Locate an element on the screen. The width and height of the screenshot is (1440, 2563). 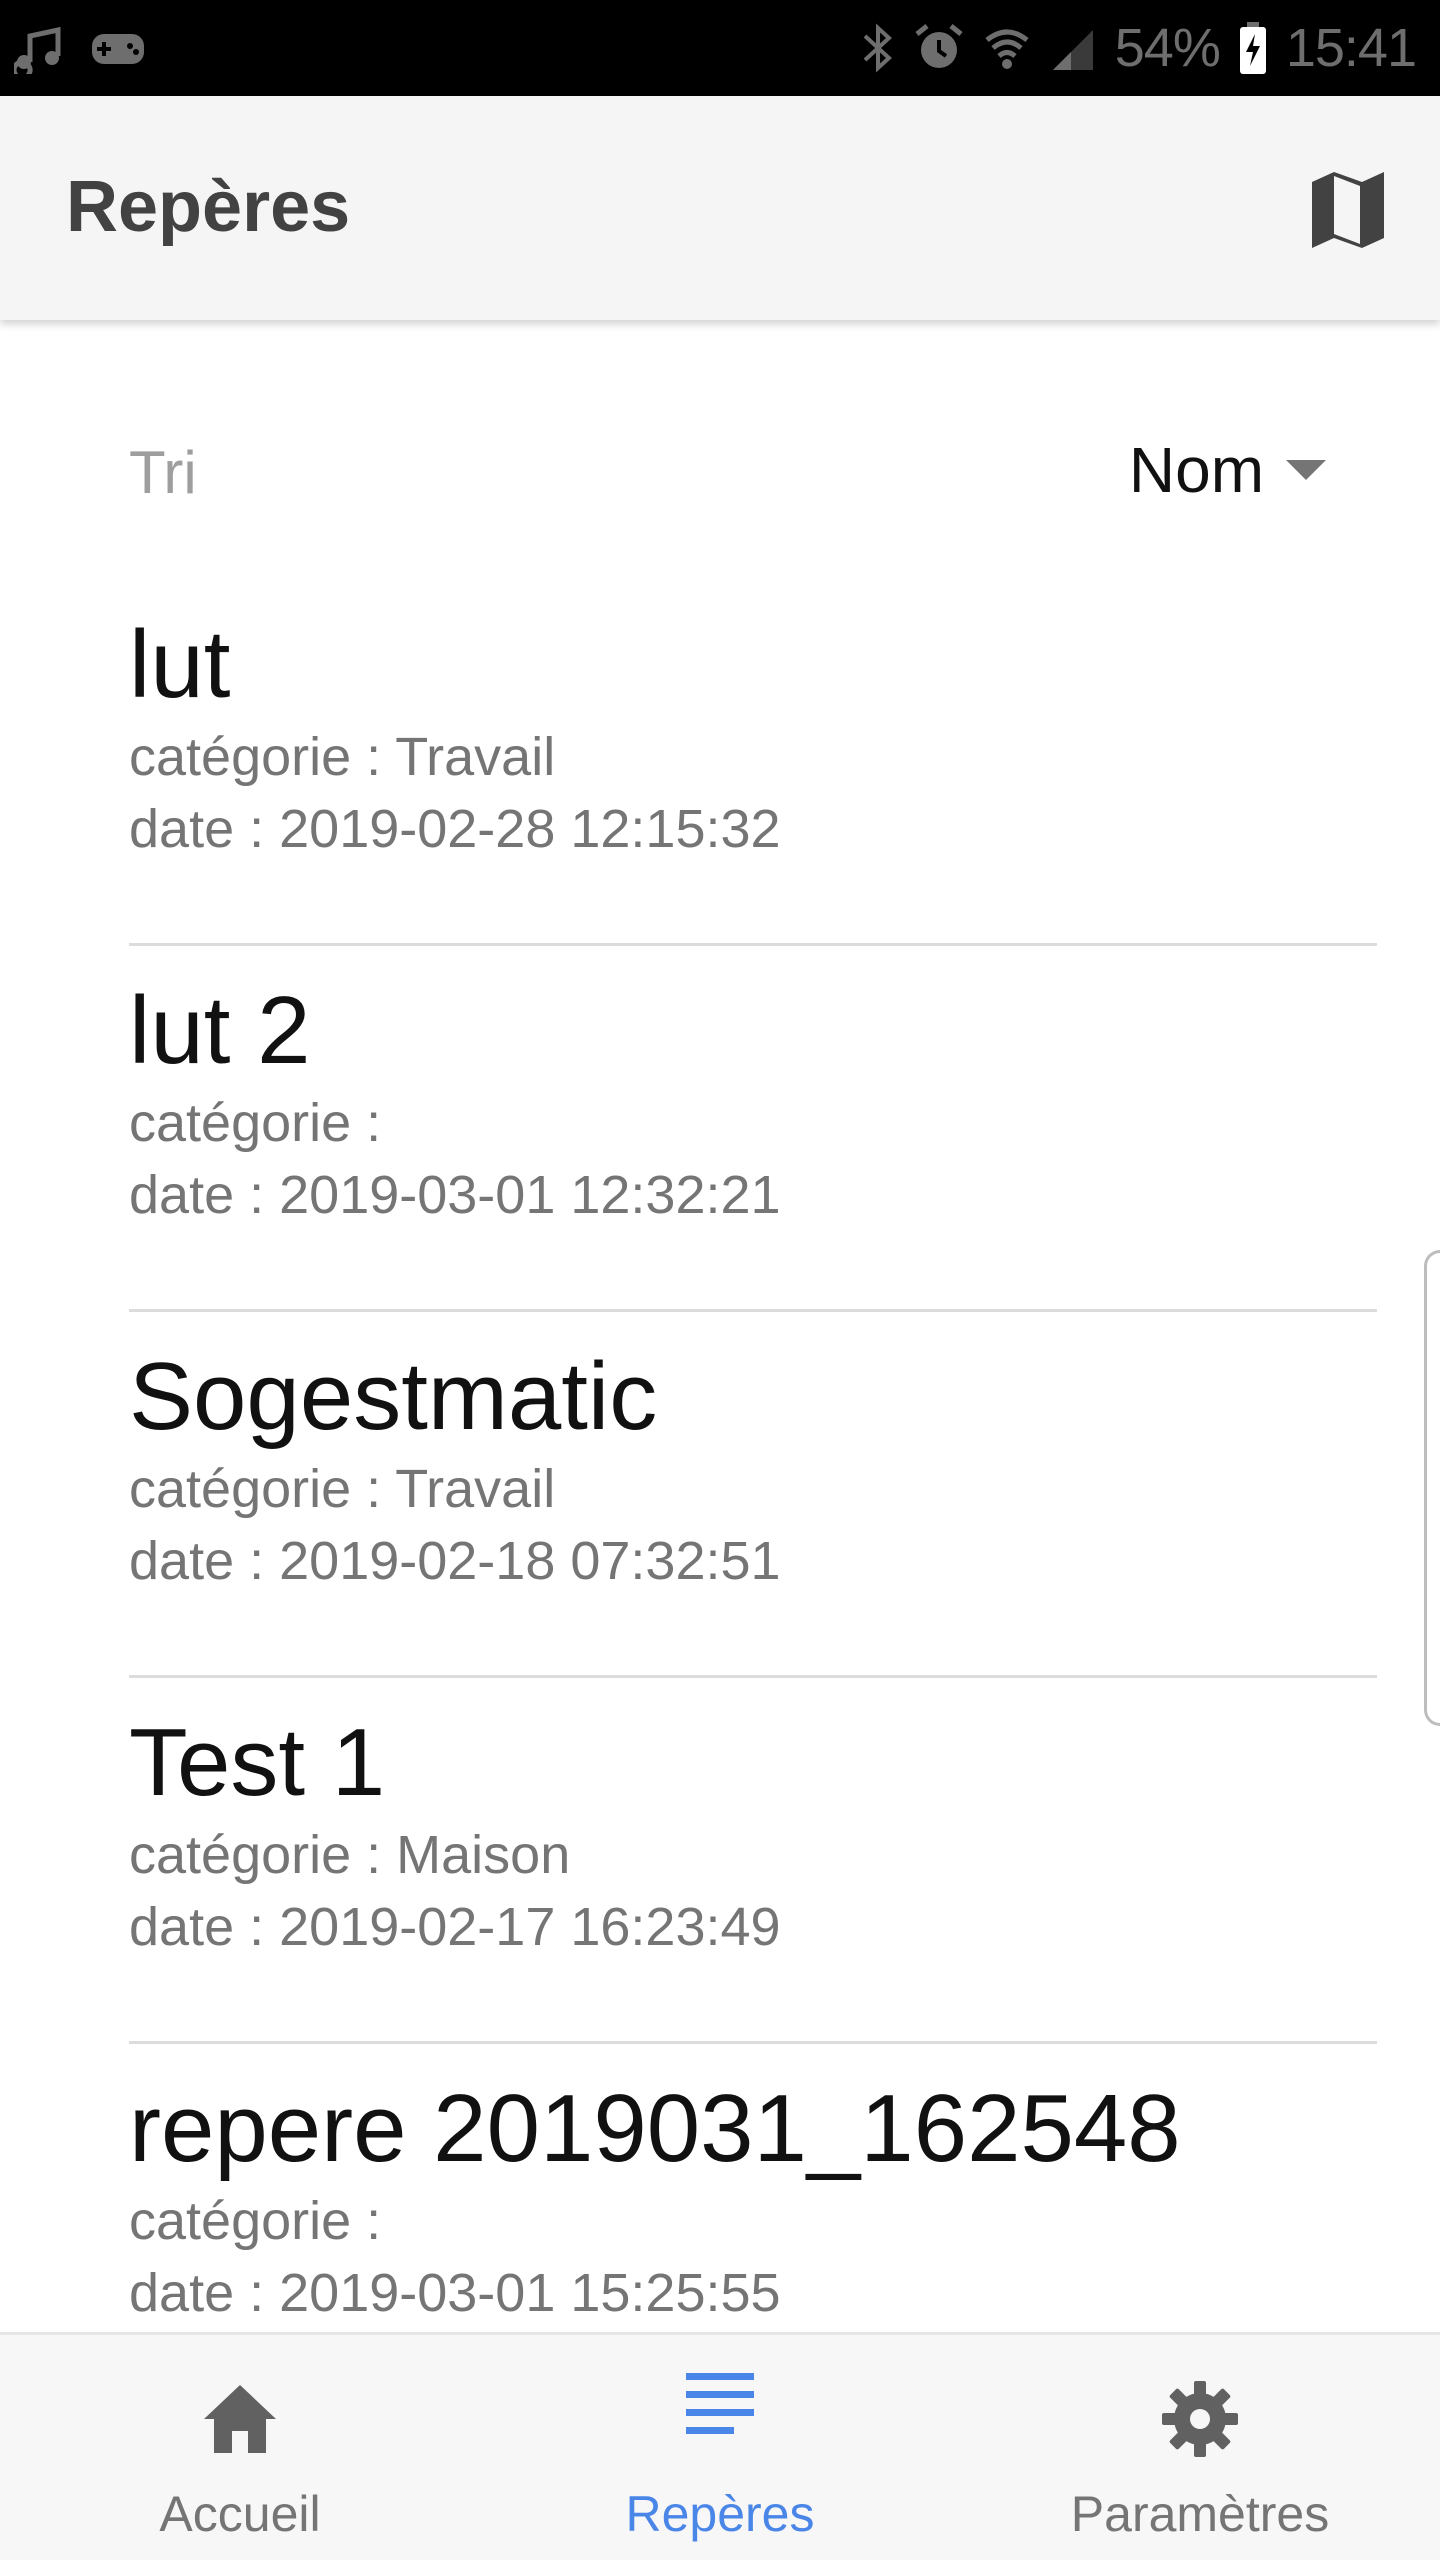
marker-date: date : 2019-02-17 16:23:49 is located at coordinates (455, 1927).